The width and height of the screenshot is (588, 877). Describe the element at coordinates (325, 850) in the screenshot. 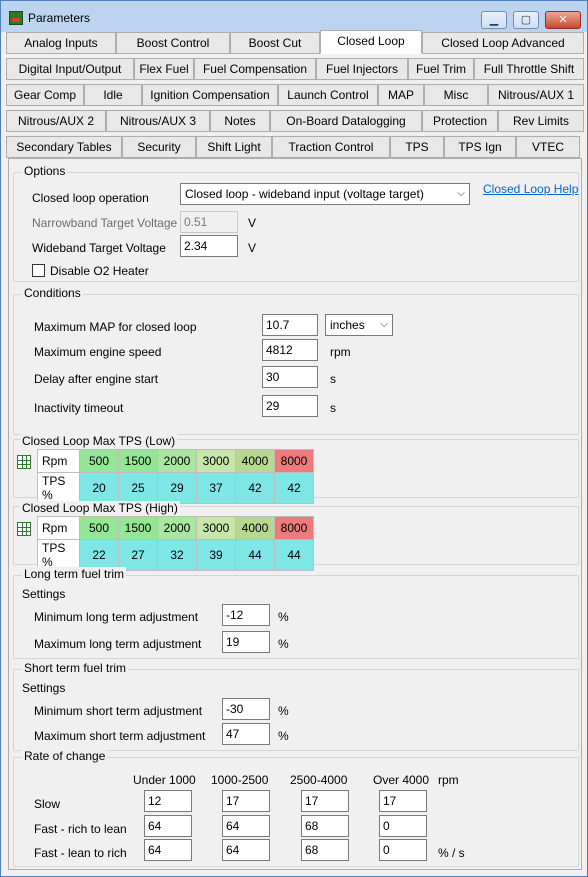

I see `rate-lean-rich-2500-4000: 68` at that location.